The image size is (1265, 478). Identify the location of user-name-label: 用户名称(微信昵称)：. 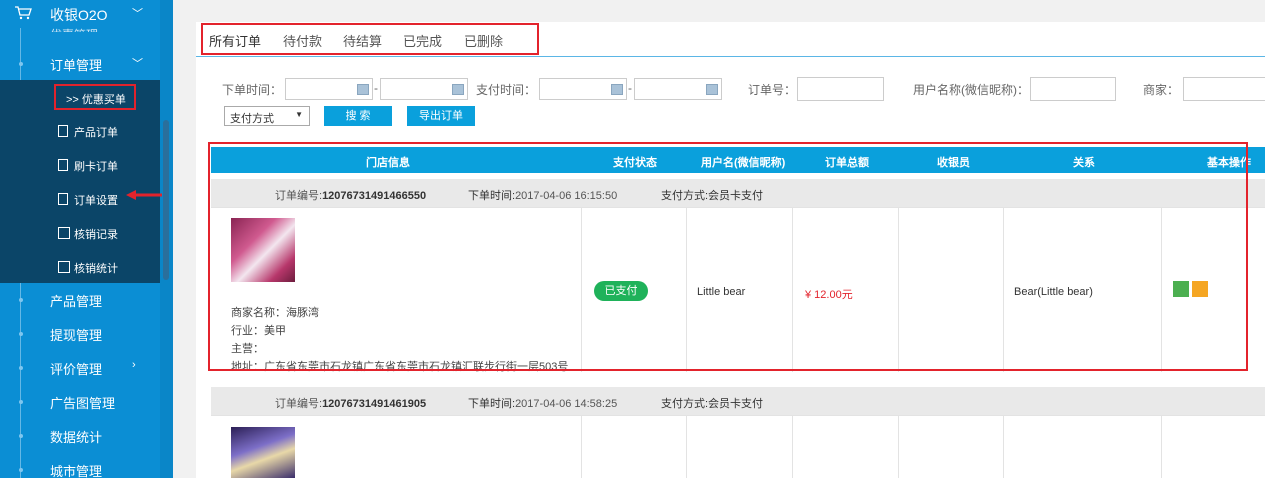
(971, 90).